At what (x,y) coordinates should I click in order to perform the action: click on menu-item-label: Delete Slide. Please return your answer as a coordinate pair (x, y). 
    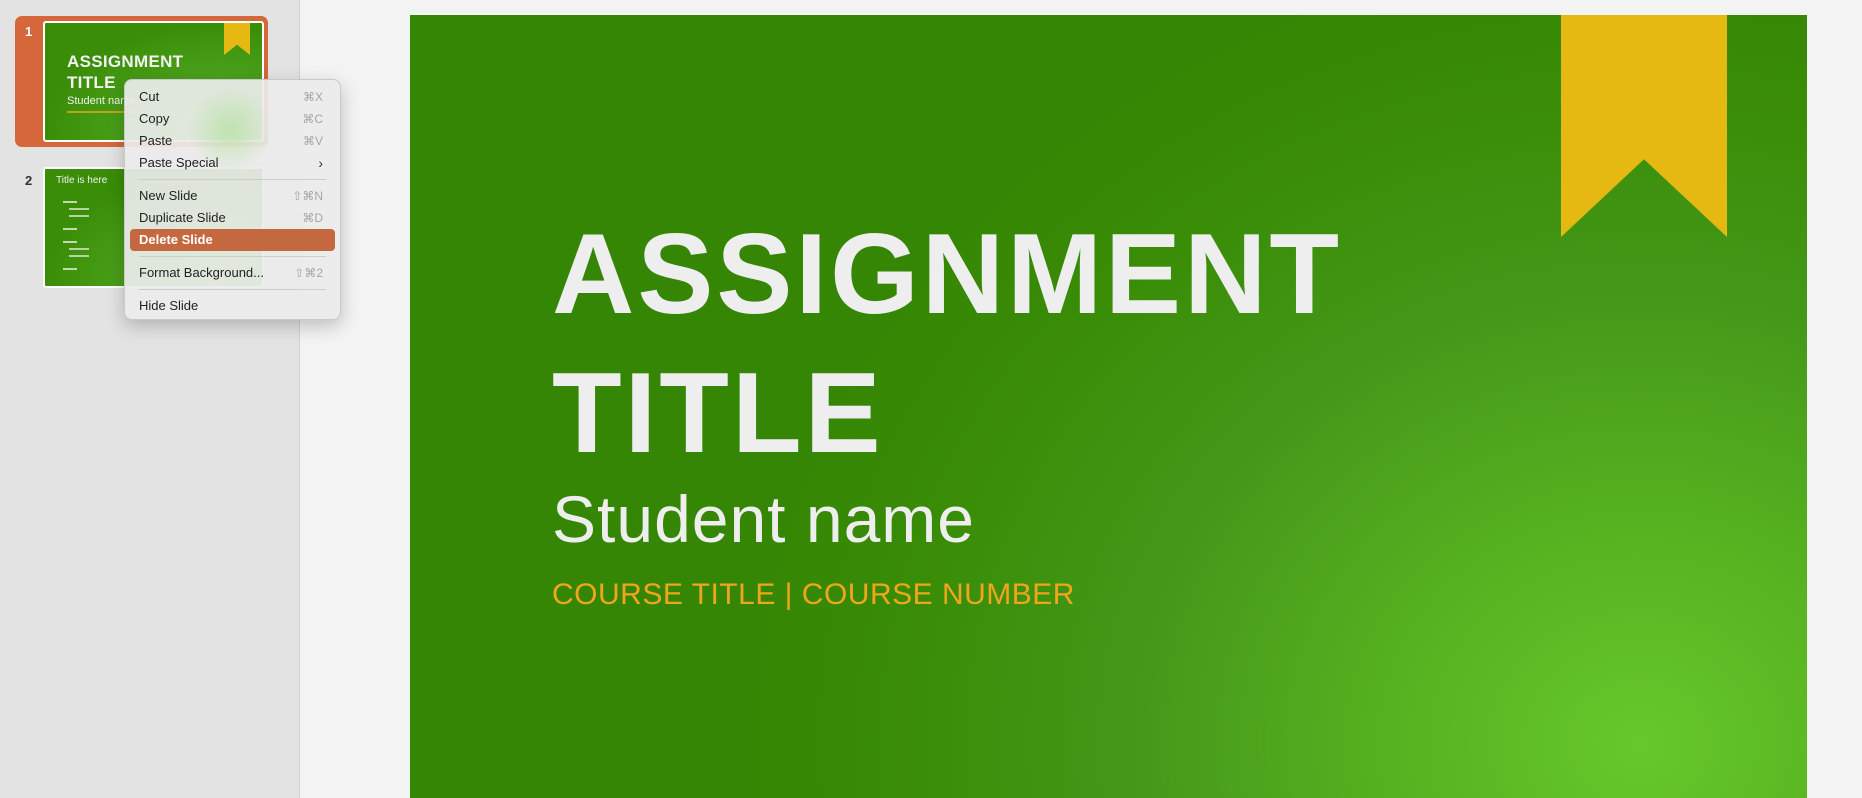
    Looking at the image, I should click on (176, 239).